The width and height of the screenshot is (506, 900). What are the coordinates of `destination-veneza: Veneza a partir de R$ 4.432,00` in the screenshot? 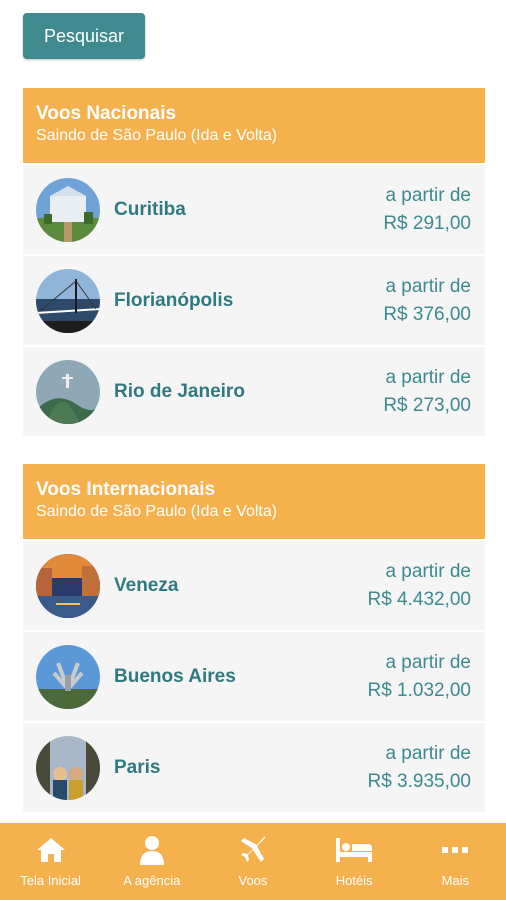 It's located at (254, 585).